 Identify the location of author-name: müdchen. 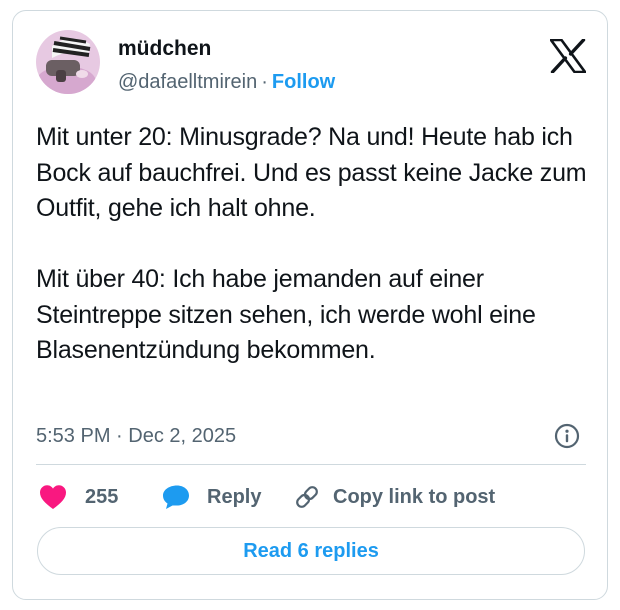
(164, 49).